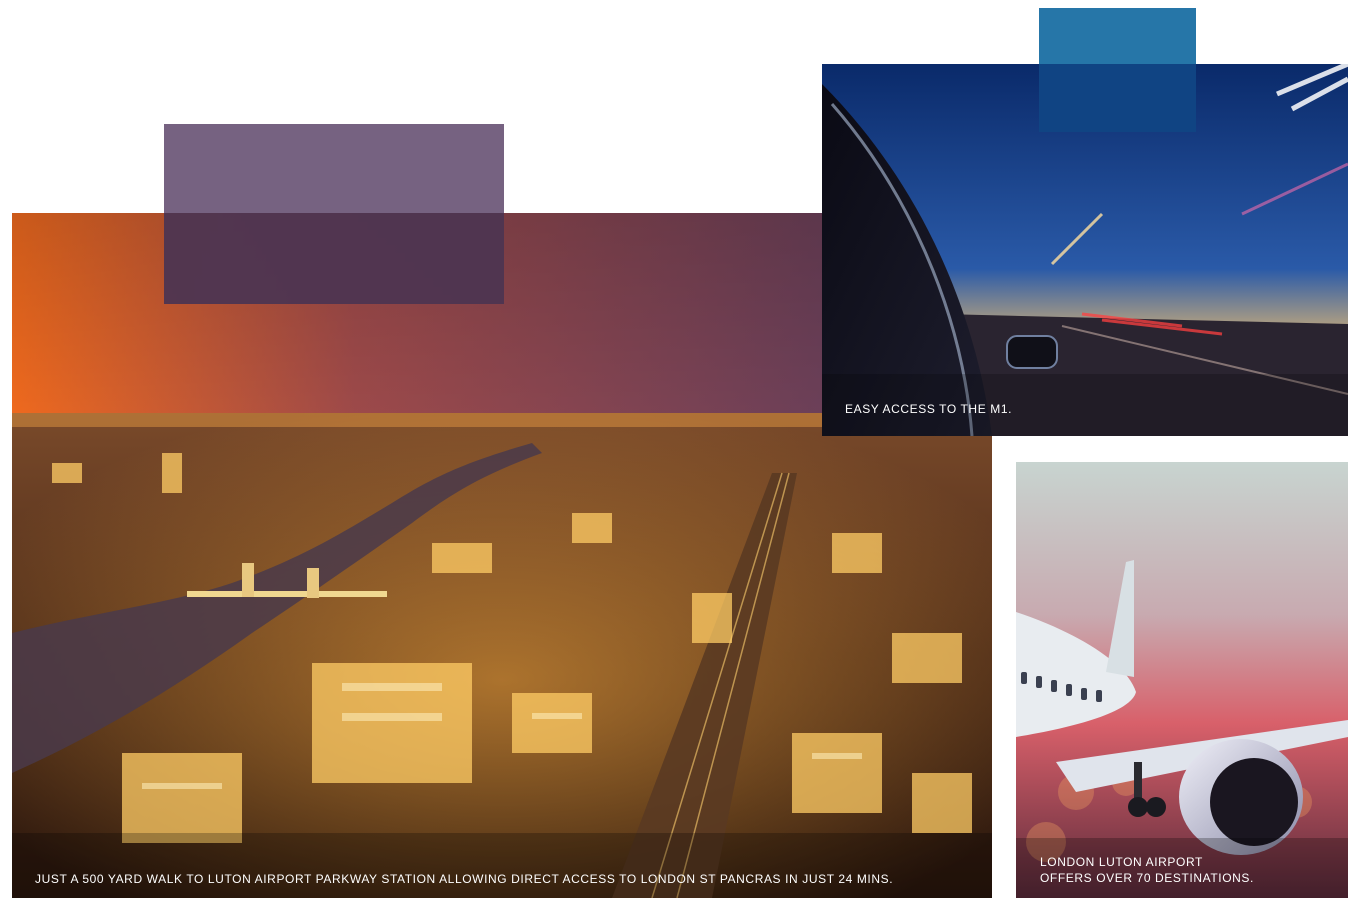  I want to click on purple-accent-block-shade, so click(334, 258).